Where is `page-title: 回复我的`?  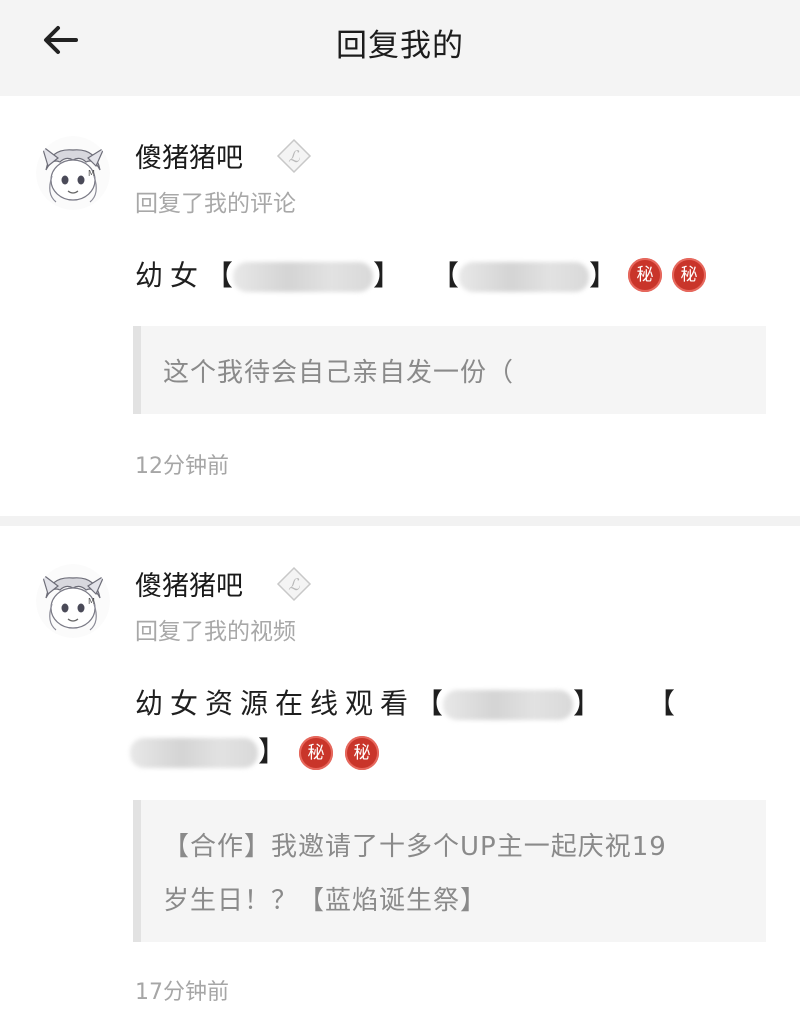 page-title: 回复我的 is located at coordinates (400, 46).